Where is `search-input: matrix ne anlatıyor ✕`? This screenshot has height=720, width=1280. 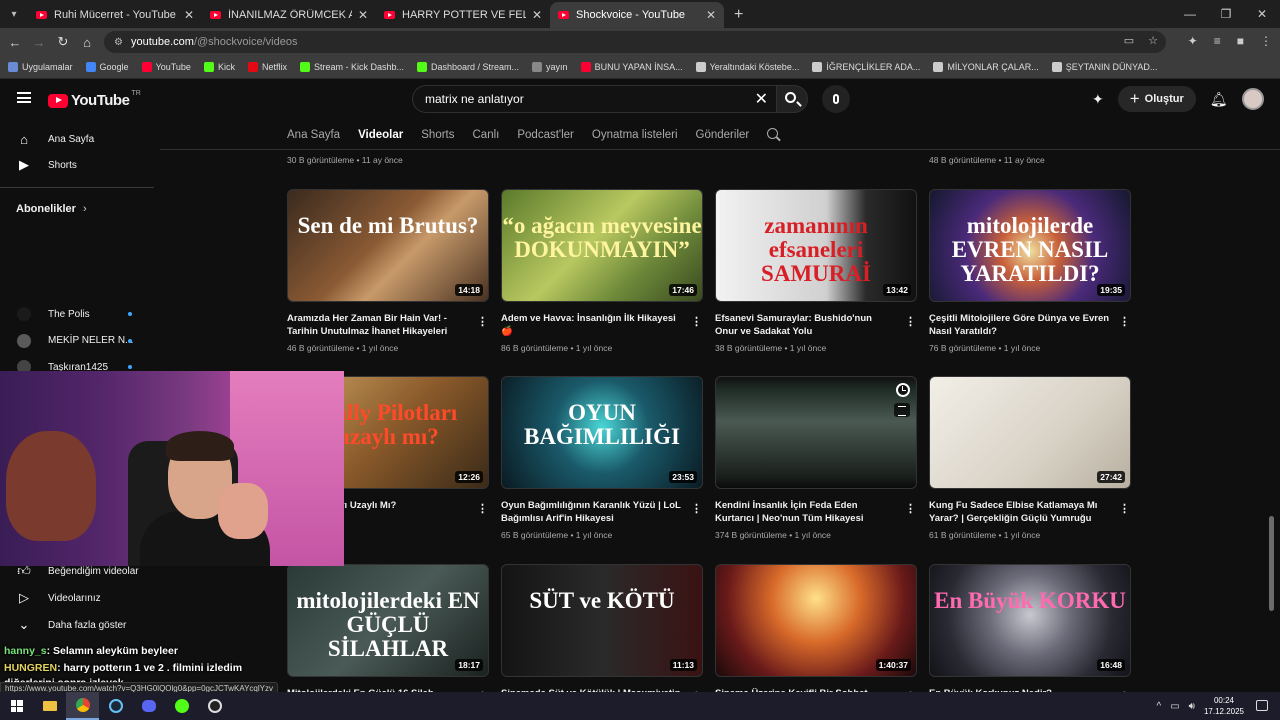
search-input: matrix ne anlatıyor ✕ is located at coordinates (594, 99).